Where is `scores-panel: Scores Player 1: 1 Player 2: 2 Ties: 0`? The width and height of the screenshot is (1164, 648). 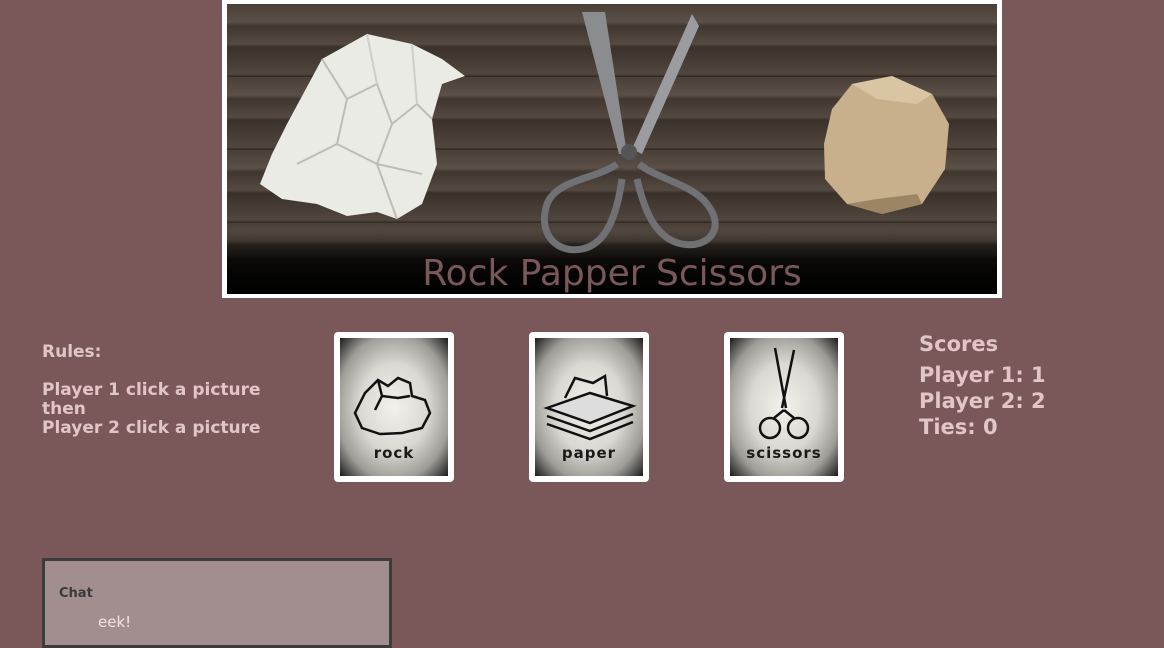 scores-panel: Scores Player 1: 1 Player 2: 2 Ties: 0 is located at coordinates (982, 385).